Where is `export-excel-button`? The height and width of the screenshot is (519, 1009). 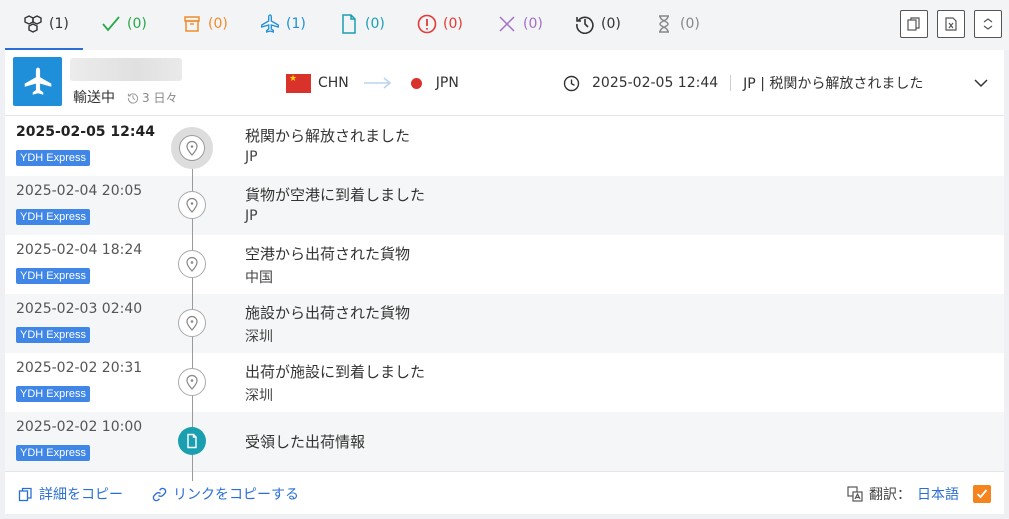 export-excel-button is located at coordinates (951, 24).